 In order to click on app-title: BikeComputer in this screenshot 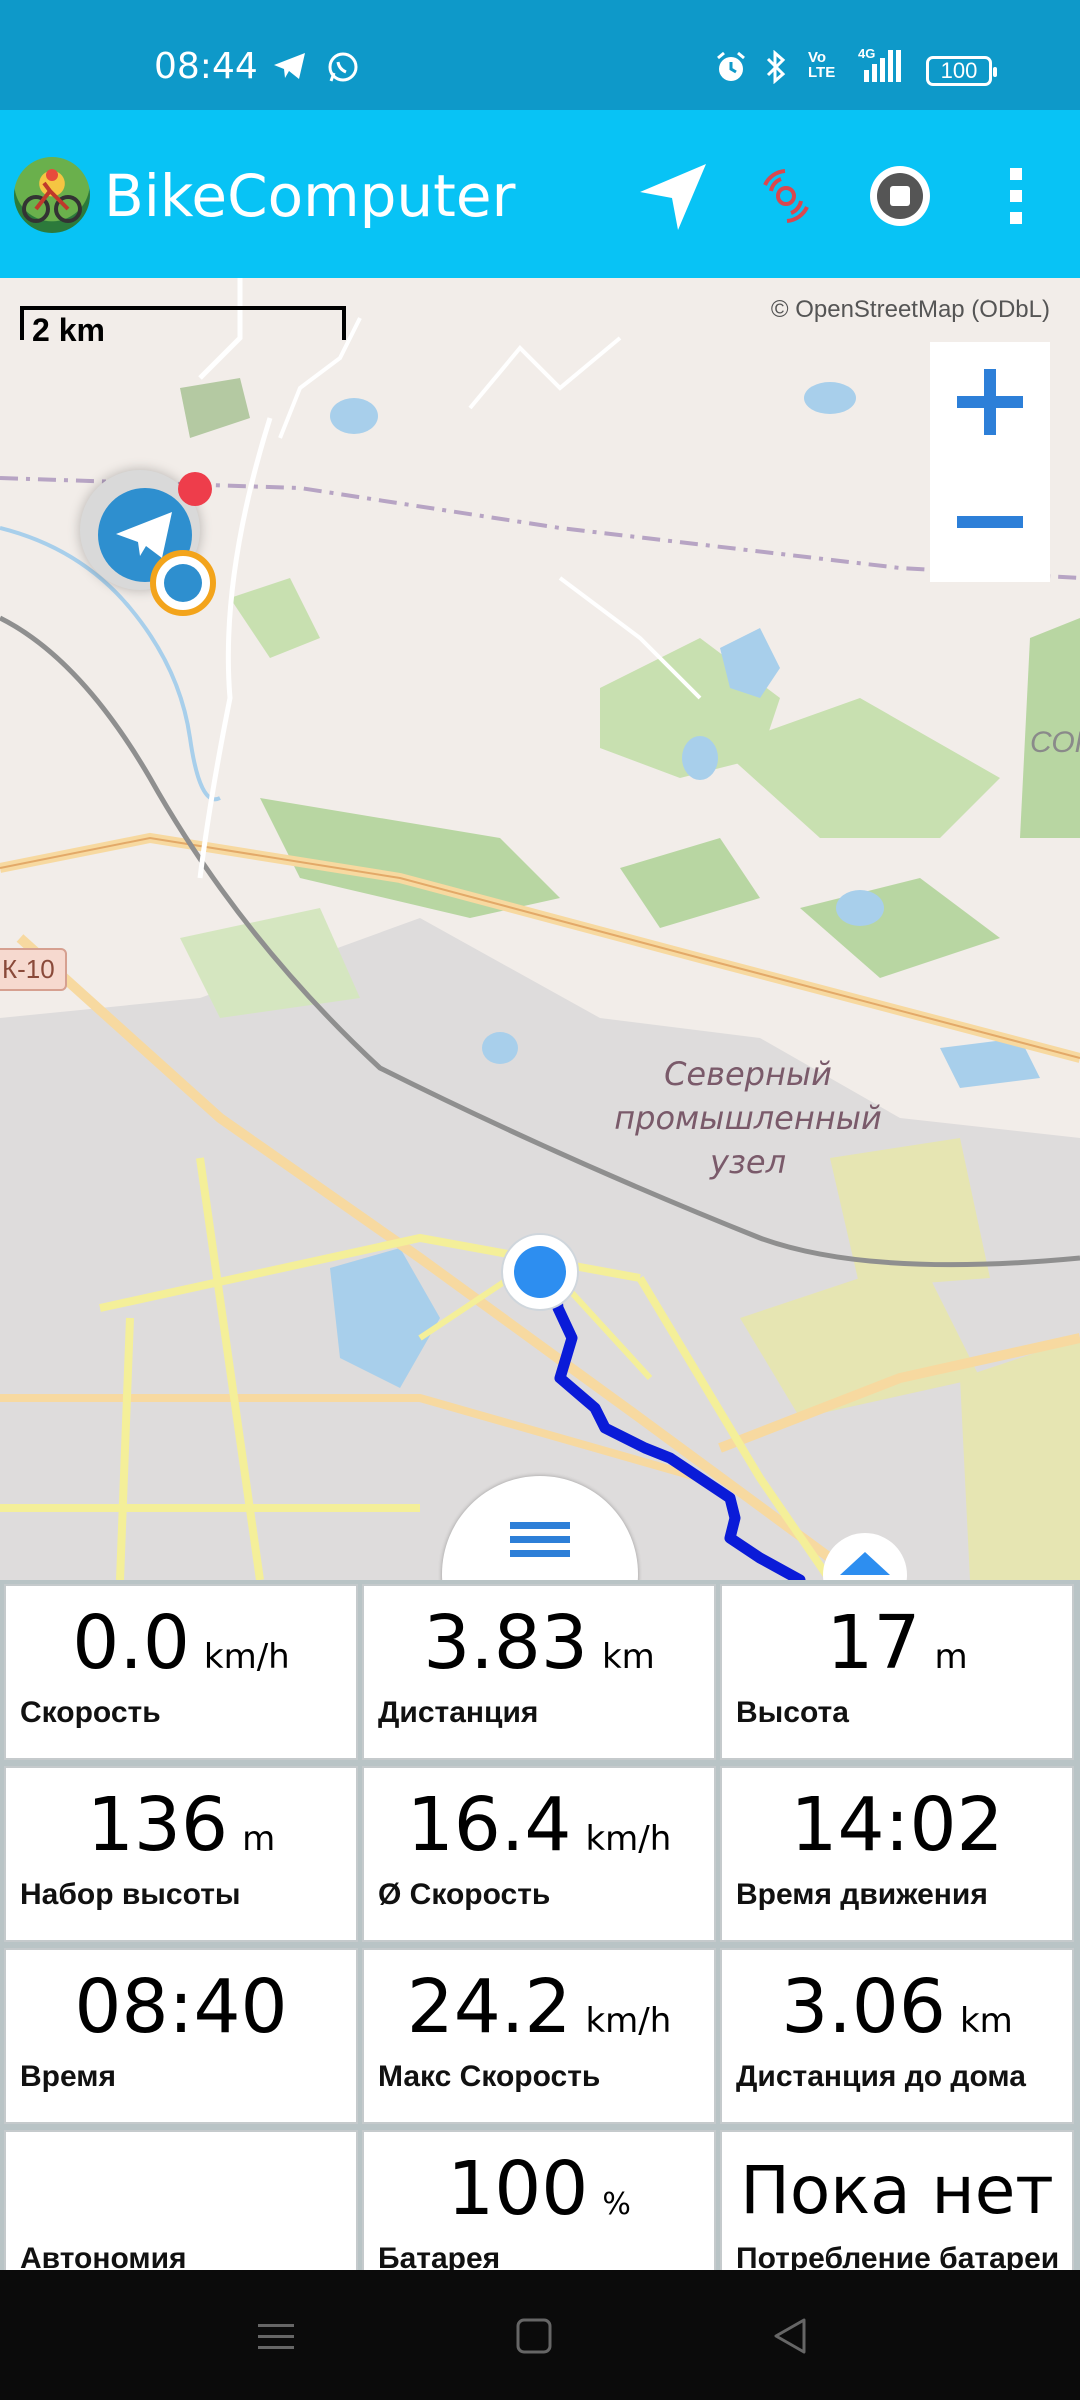, I will do `click(310, 196)`.